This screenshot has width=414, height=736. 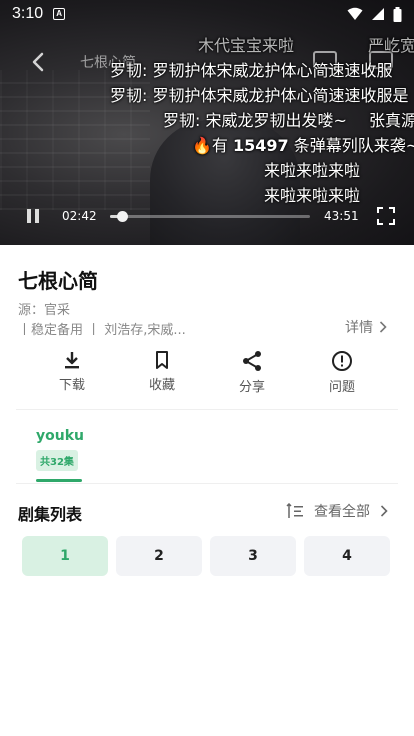 What do you see at coordinates (206, 556) in the screenshot?
I see `episode-list: 1 2 3 4` at bounding box center [206, 556].